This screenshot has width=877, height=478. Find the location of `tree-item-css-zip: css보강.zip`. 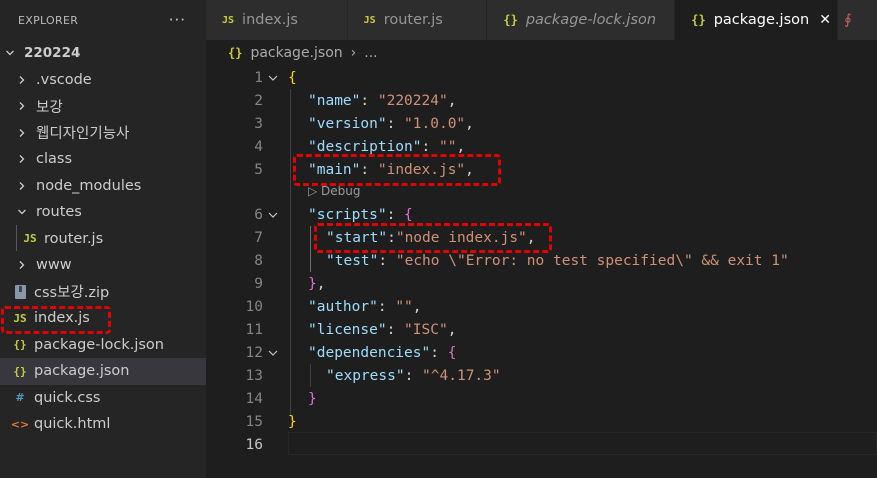

tree-item-css-zip: css보강.zip is located at coordinates (103, 292).